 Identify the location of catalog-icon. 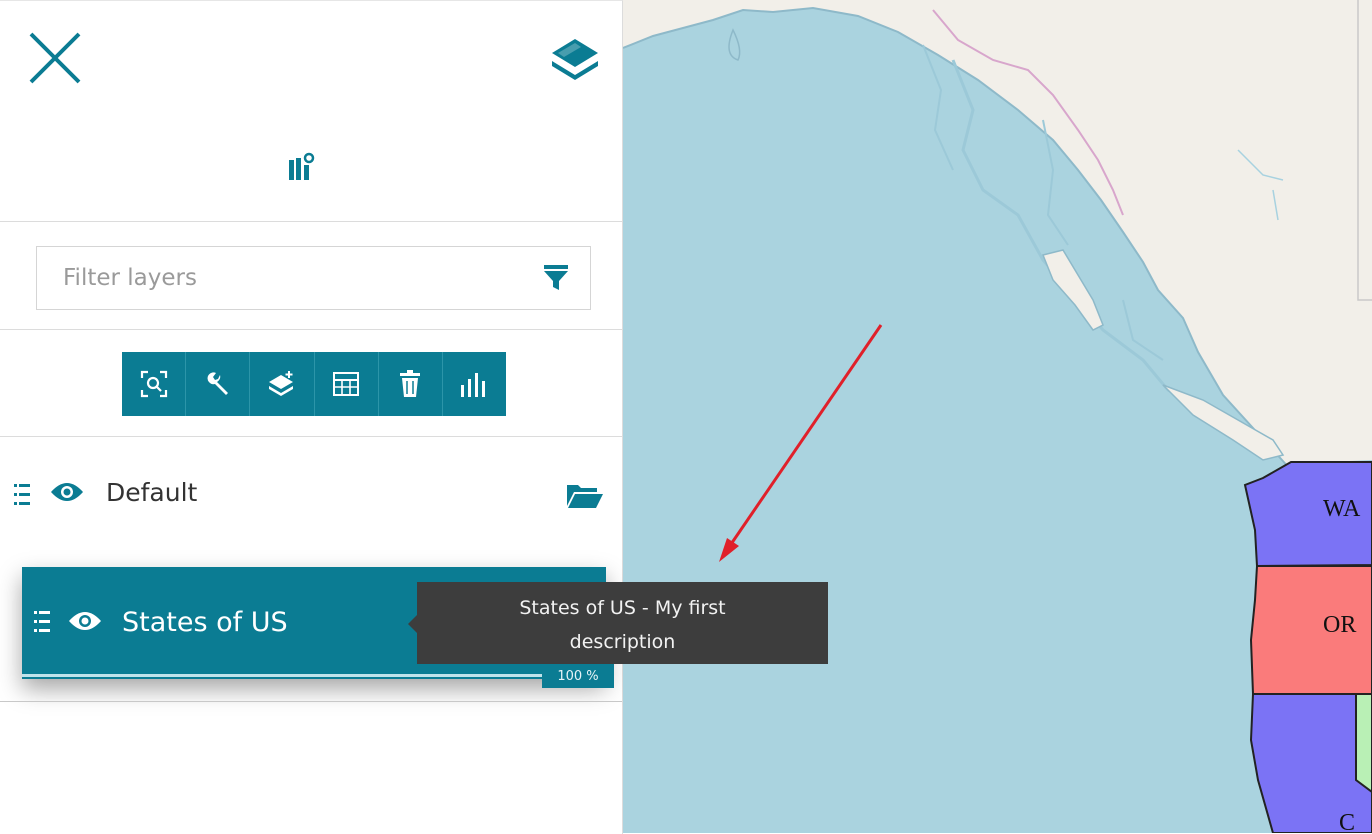
(304, 167).